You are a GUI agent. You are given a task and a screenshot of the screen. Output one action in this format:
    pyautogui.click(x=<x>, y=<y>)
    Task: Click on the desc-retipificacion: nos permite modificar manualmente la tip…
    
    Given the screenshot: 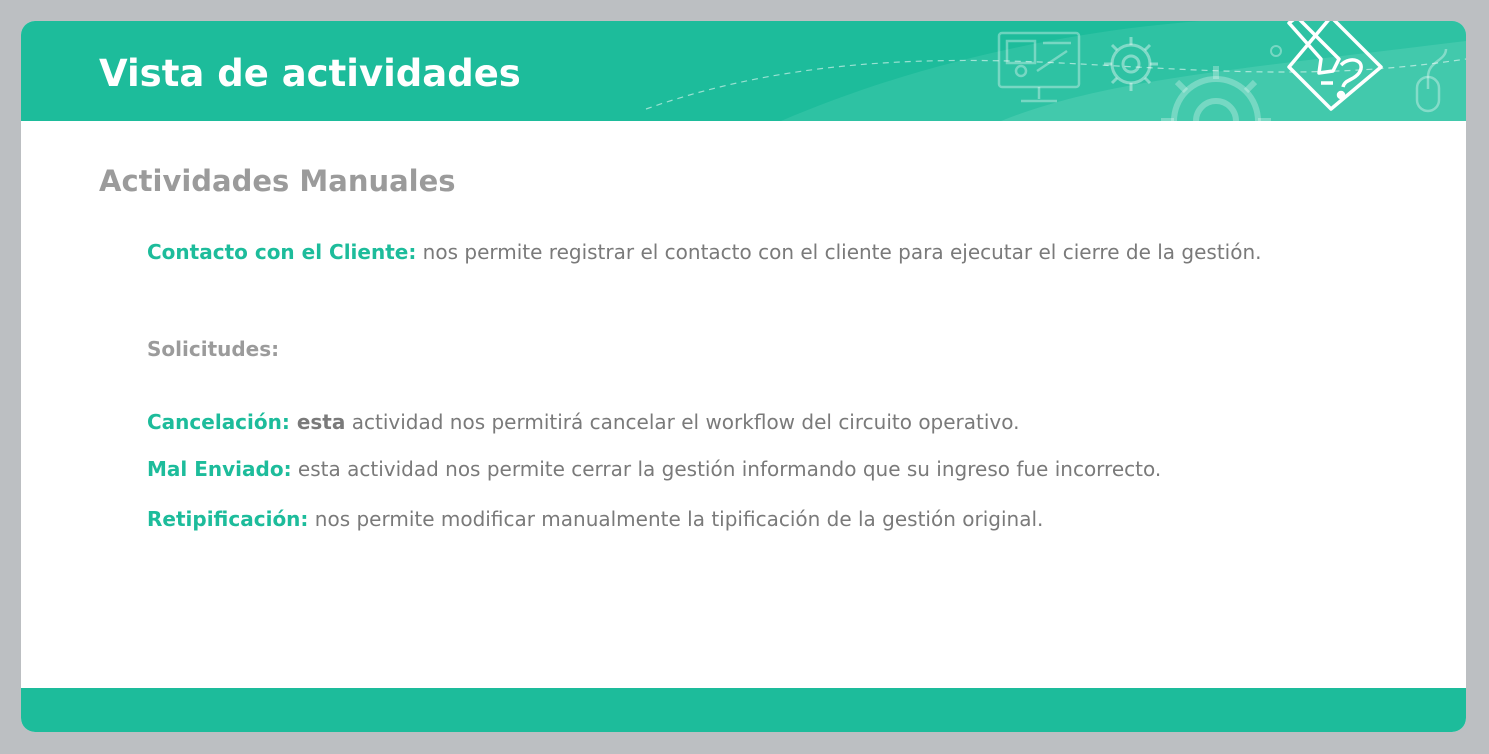 What is the action you would take?
    pyautogui.click(x=676, y=519)
    